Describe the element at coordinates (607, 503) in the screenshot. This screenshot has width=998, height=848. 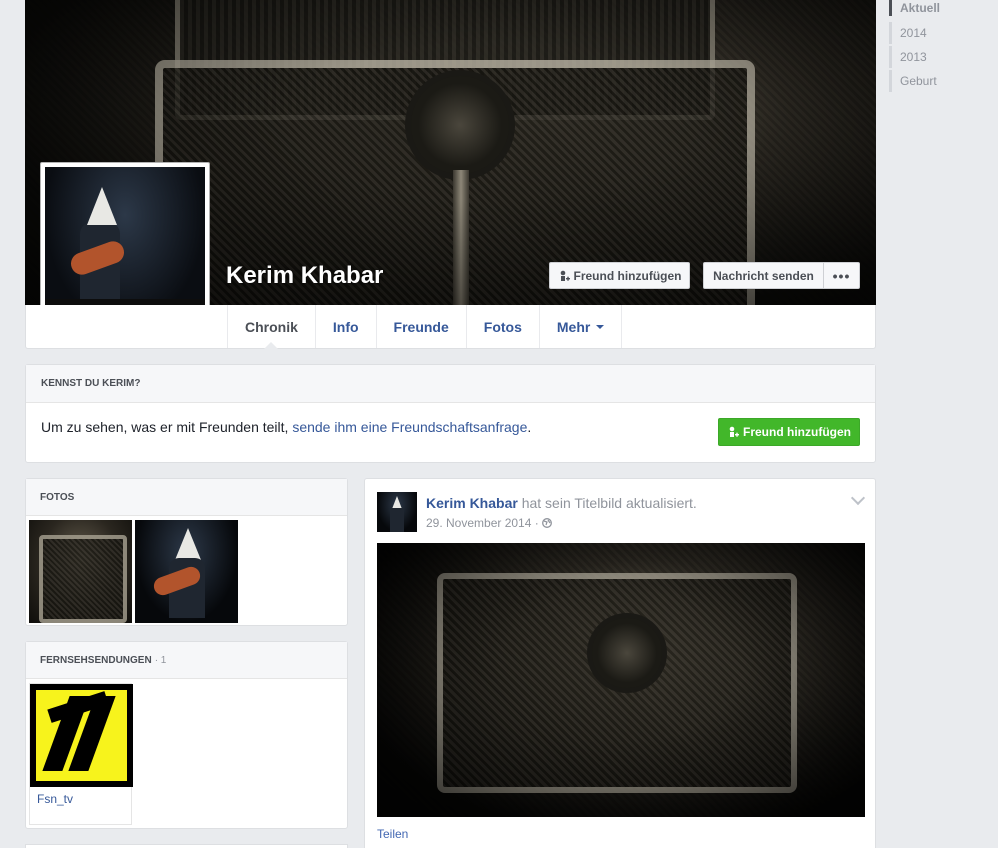
I see `post-action-text: hat sein Titelbild aktualisiert.` at that location.